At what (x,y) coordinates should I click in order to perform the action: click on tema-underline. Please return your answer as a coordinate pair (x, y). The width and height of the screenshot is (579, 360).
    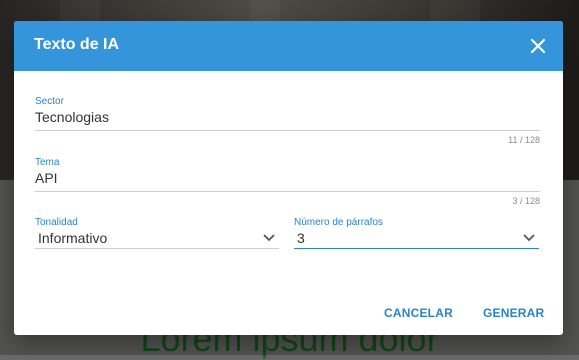
    Looking at the image, I should click on (287, 191).